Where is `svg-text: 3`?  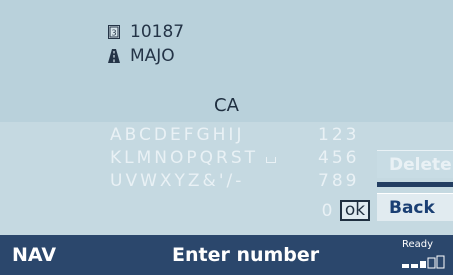
svg-text: 3 is located at coordinates (113, 33).